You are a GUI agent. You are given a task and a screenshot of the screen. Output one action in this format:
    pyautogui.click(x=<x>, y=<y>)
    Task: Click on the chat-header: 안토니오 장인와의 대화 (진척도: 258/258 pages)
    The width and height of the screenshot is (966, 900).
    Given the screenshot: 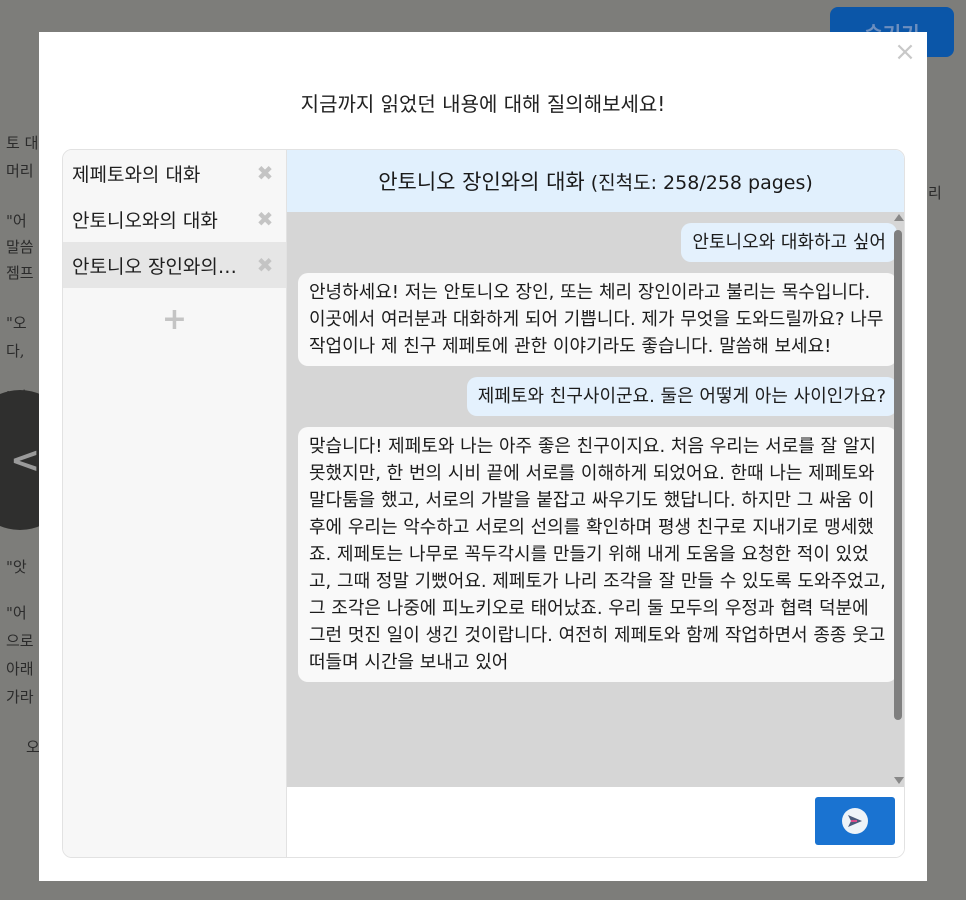 What is the action you would take?
    pyautogui.click(x=595, y=181)
    